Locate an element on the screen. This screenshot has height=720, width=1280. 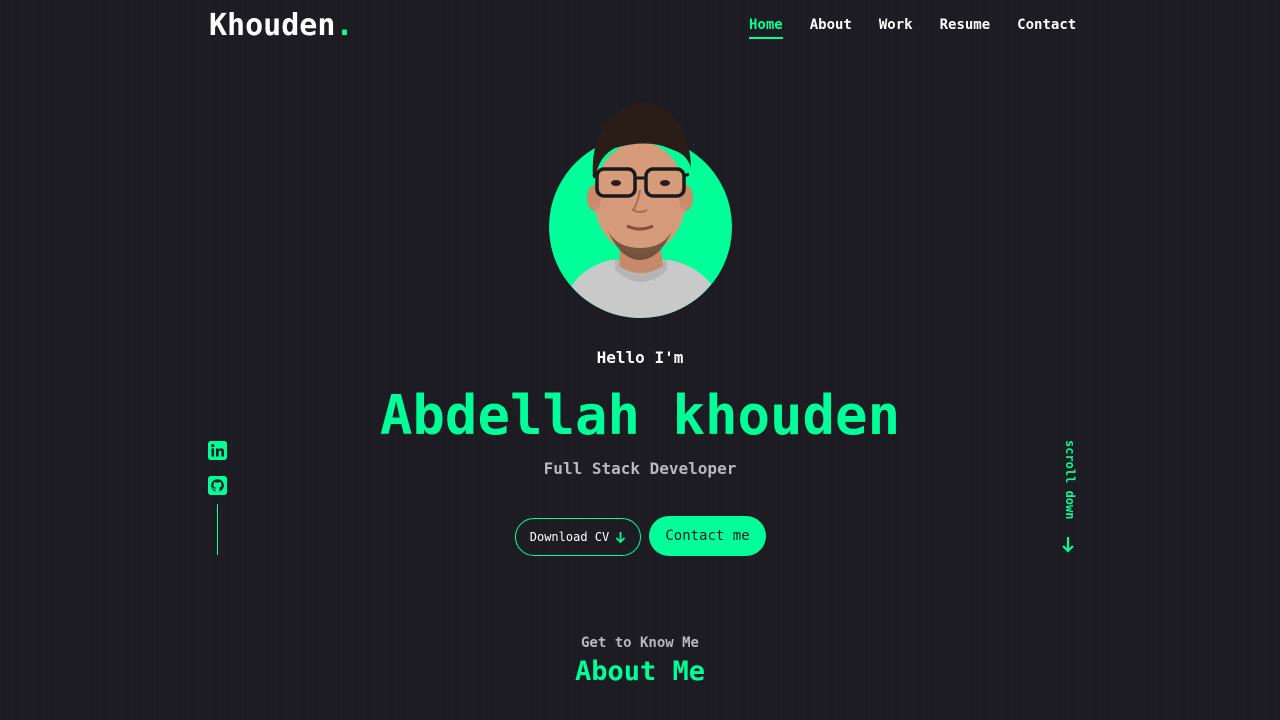
nav-work: Work is located at coordinates (896, 28).